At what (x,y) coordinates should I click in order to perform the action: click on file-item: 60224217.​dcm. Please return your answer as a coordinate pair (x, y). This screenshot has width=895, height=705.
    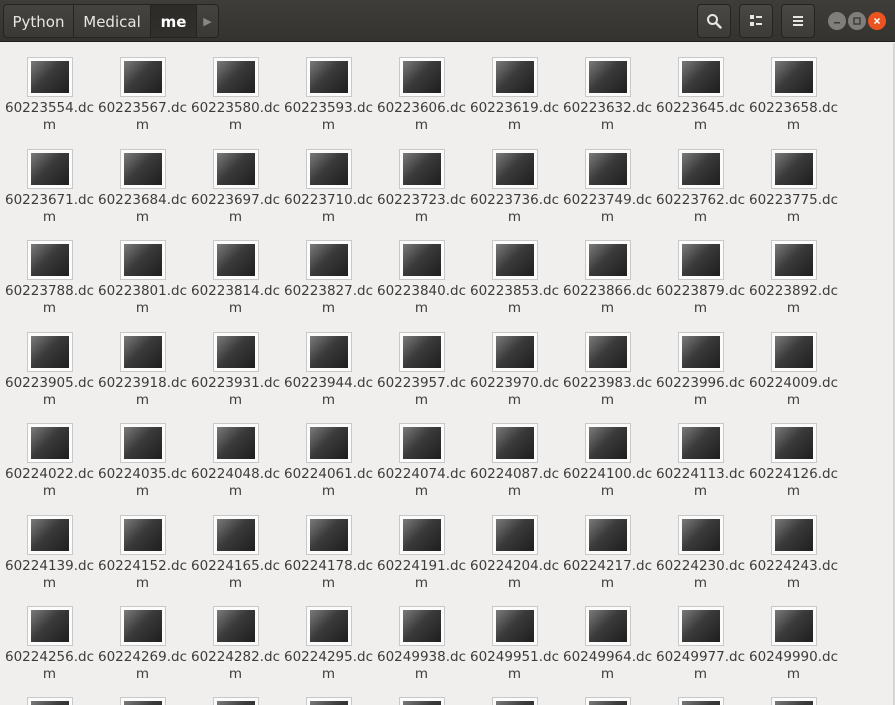
    Looking at the image, I should click on (607, 548).